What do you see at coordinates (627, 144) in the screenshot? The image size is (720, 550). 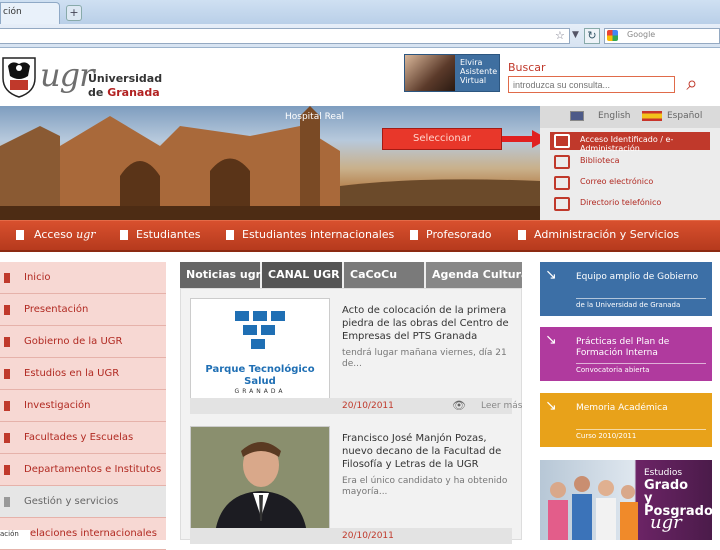 I see `quick-link-label: Acceso Identificado / e-Administración` at bounding box center [627, 144].